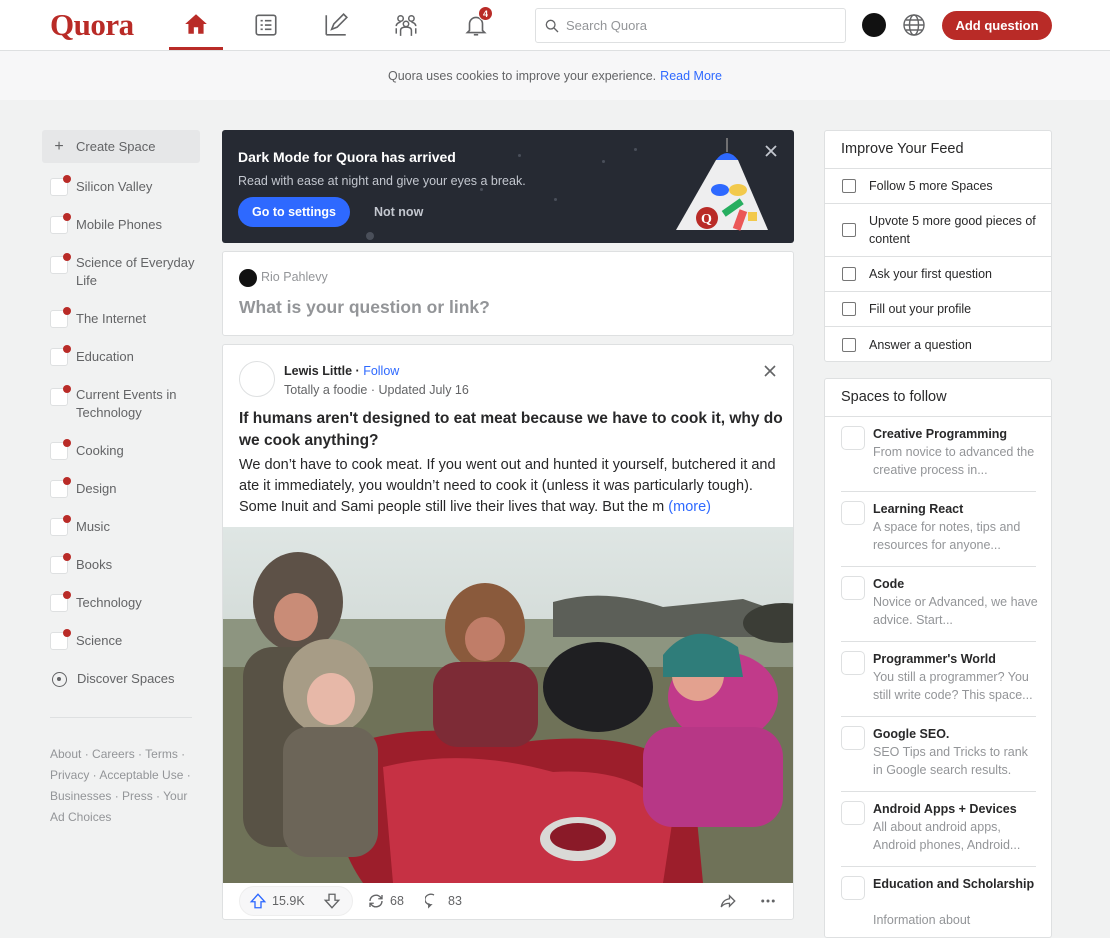  Describe the element at coordinates (397, 901) in the screenshot. I see `share-count: 68` at that location.